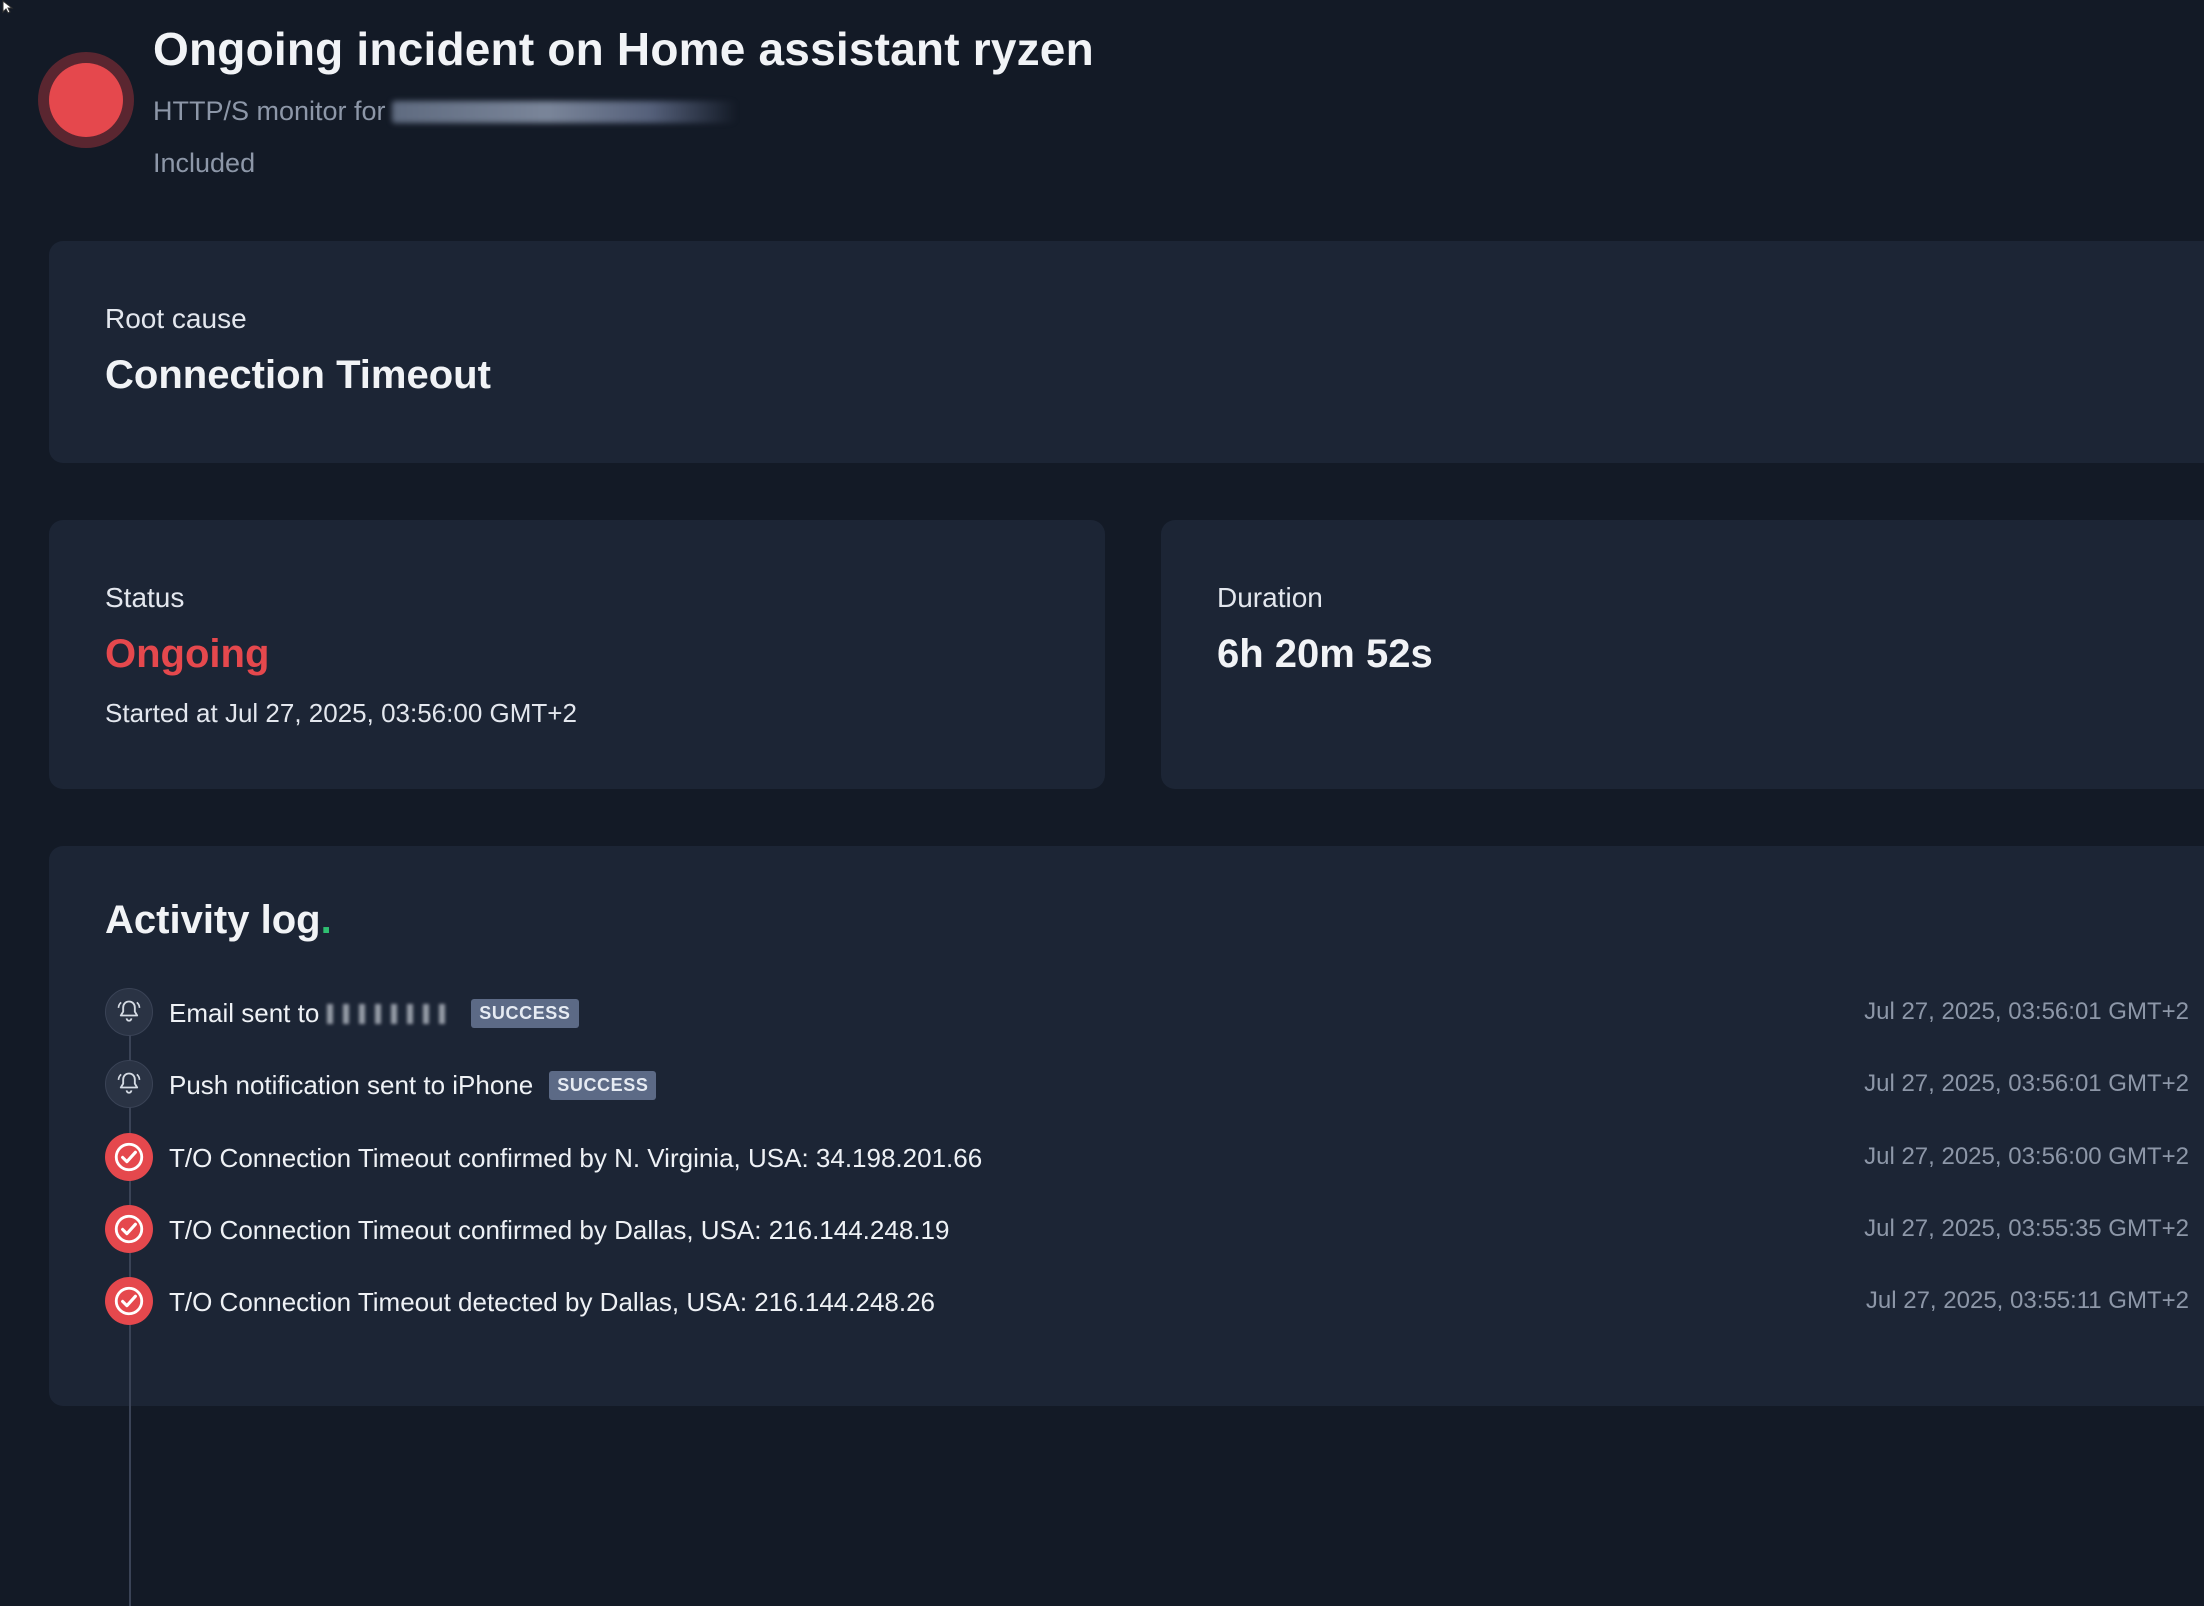 The height and width of the screenshot is (1606, 2204). What do you see at coordinates (564, 111) in the screenshot?
I see `redacted-url` at bounding box center [564, 111].